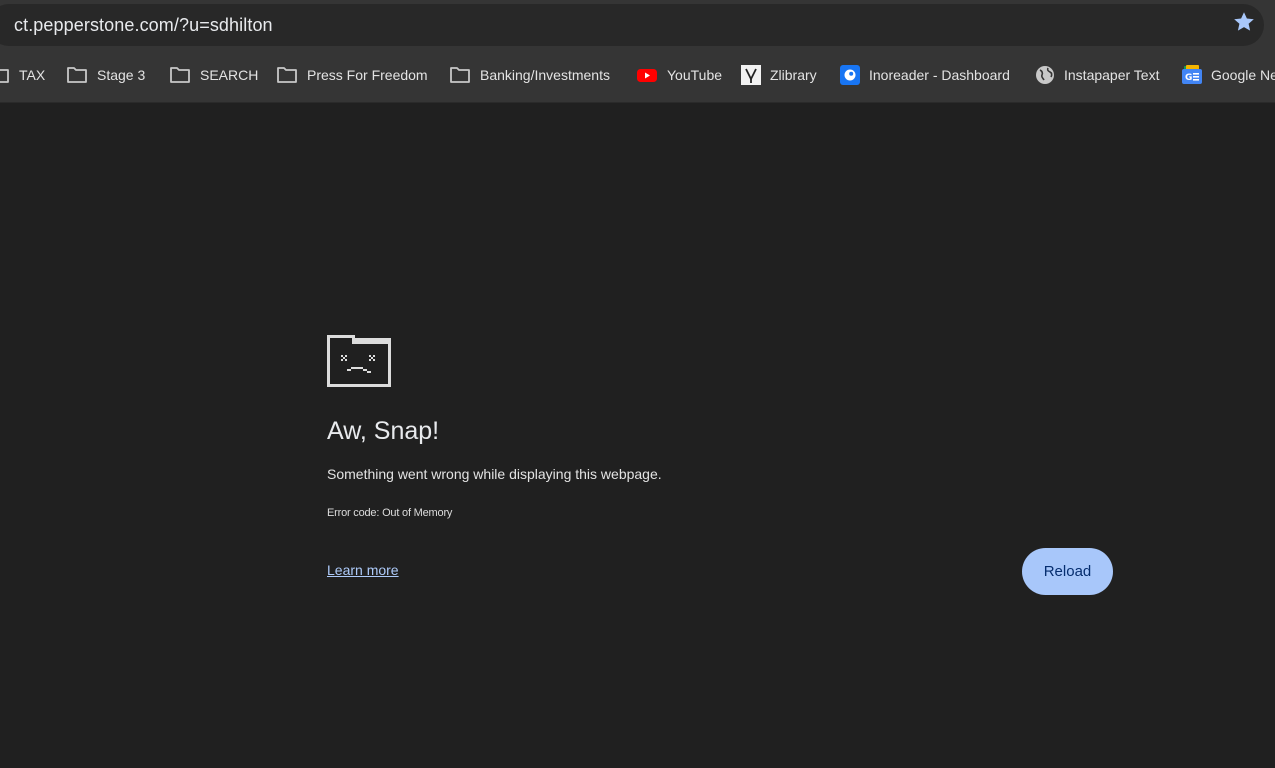 This screenshot has height=768, width=1275. Describe the element at coordinates (359, 361) in the screenshot. I see `sad-folder-icon` at that location.